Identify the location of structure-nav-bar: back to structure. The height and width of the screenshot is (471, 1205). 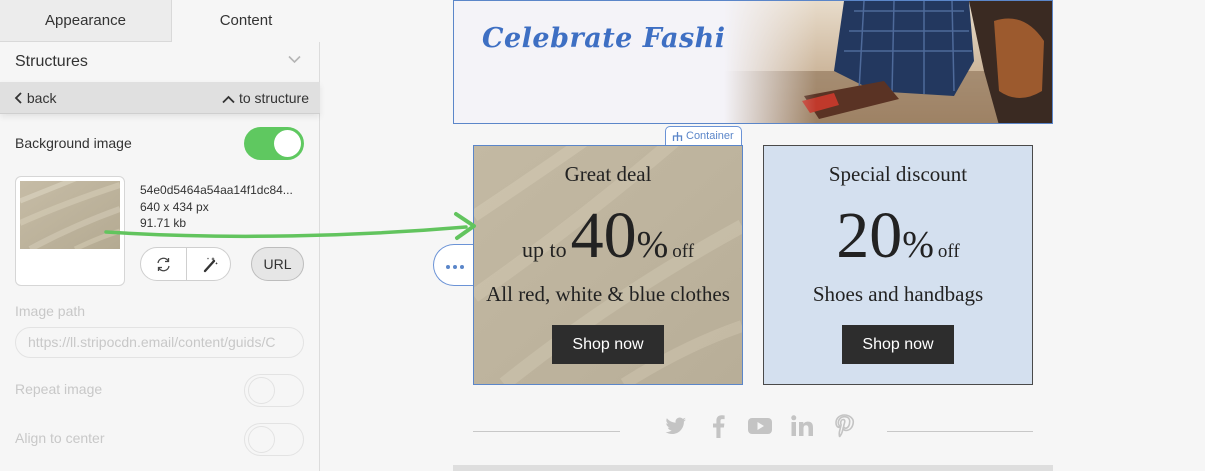
(160, 98).